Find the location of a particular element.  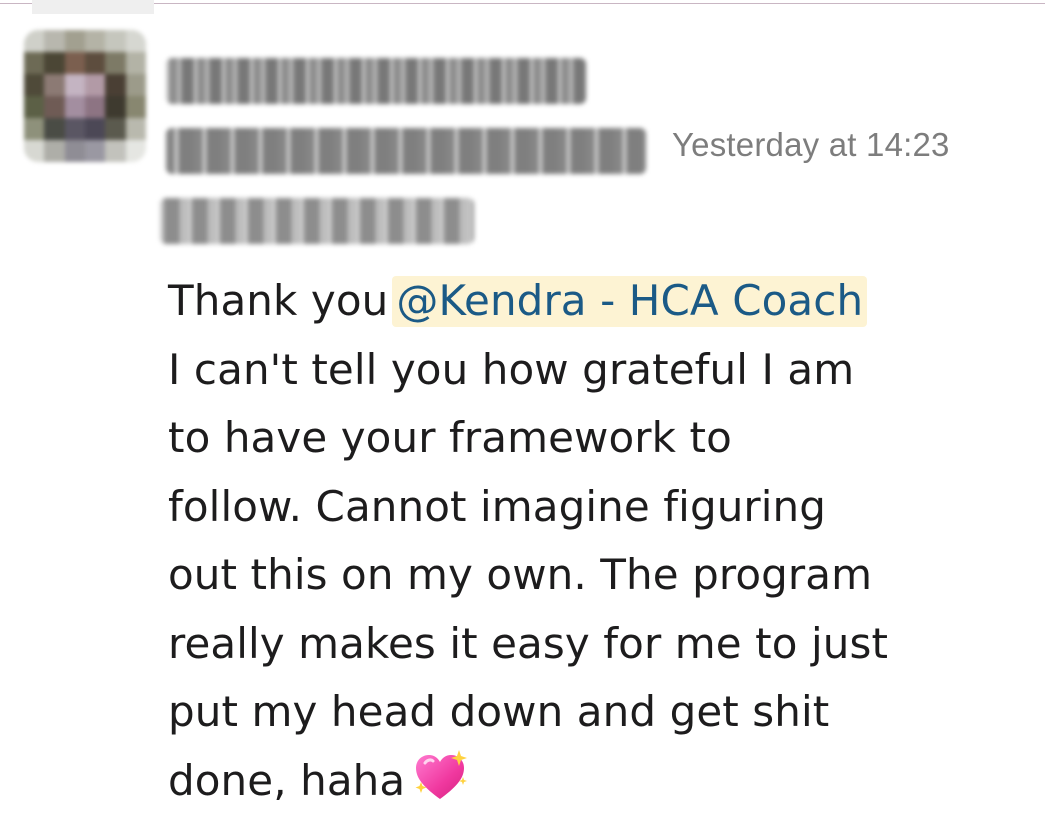

message-line: Thank you @Kendra - HCA Coach is located at coordinates (598, 301).